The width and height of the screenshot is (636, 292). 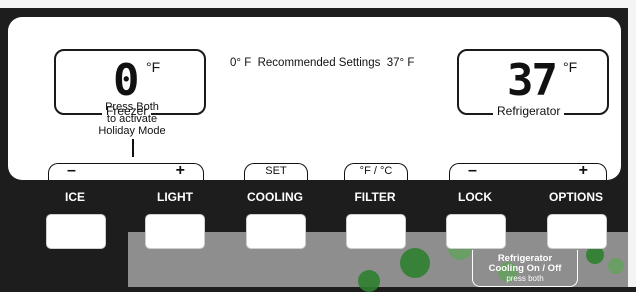 I want to click on freezer-minus-button: –, so click(x=71, y=171).